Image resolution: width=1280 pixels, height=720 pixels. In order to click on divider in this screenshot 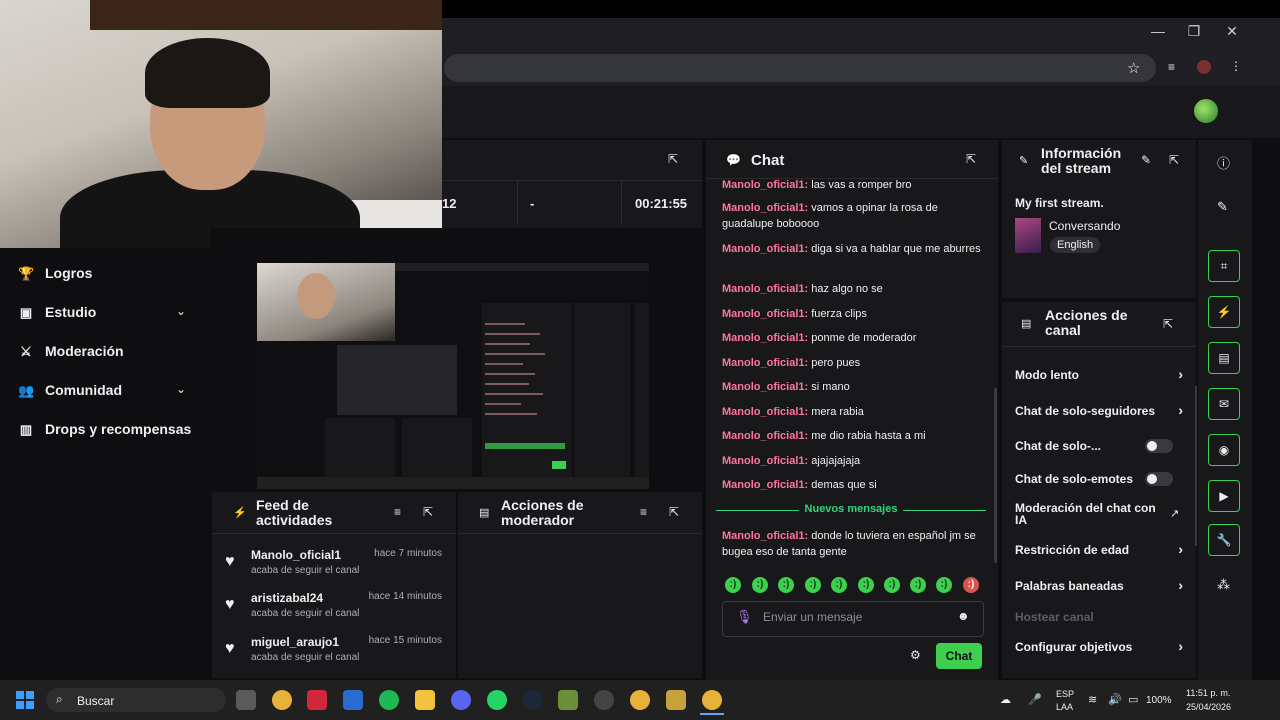, I will do `click(572, 180)`.